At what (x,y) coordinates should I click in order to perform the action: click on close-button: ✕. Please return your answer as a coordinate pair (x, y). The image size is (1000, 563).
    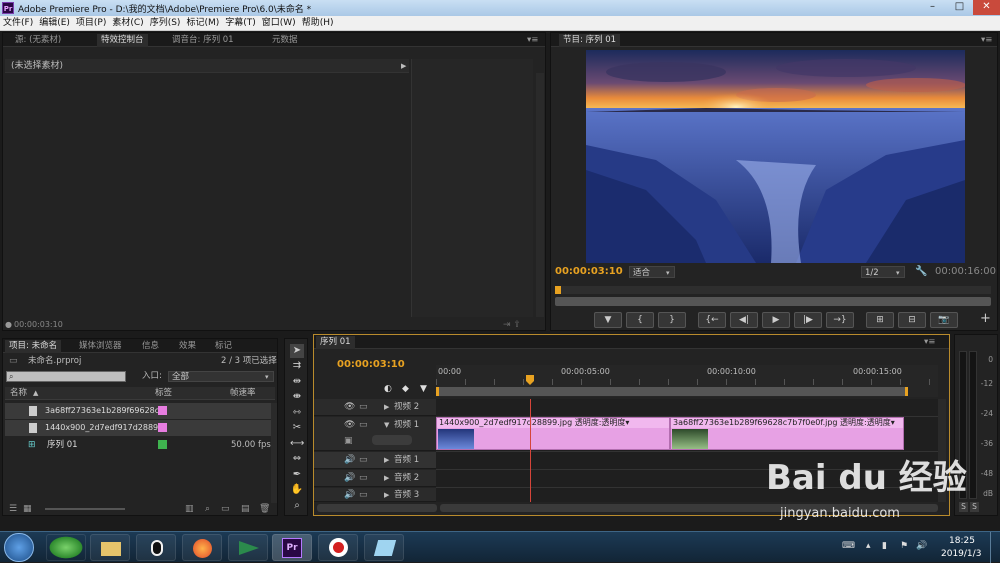
    Looking at the image, I should click on (986, 7).